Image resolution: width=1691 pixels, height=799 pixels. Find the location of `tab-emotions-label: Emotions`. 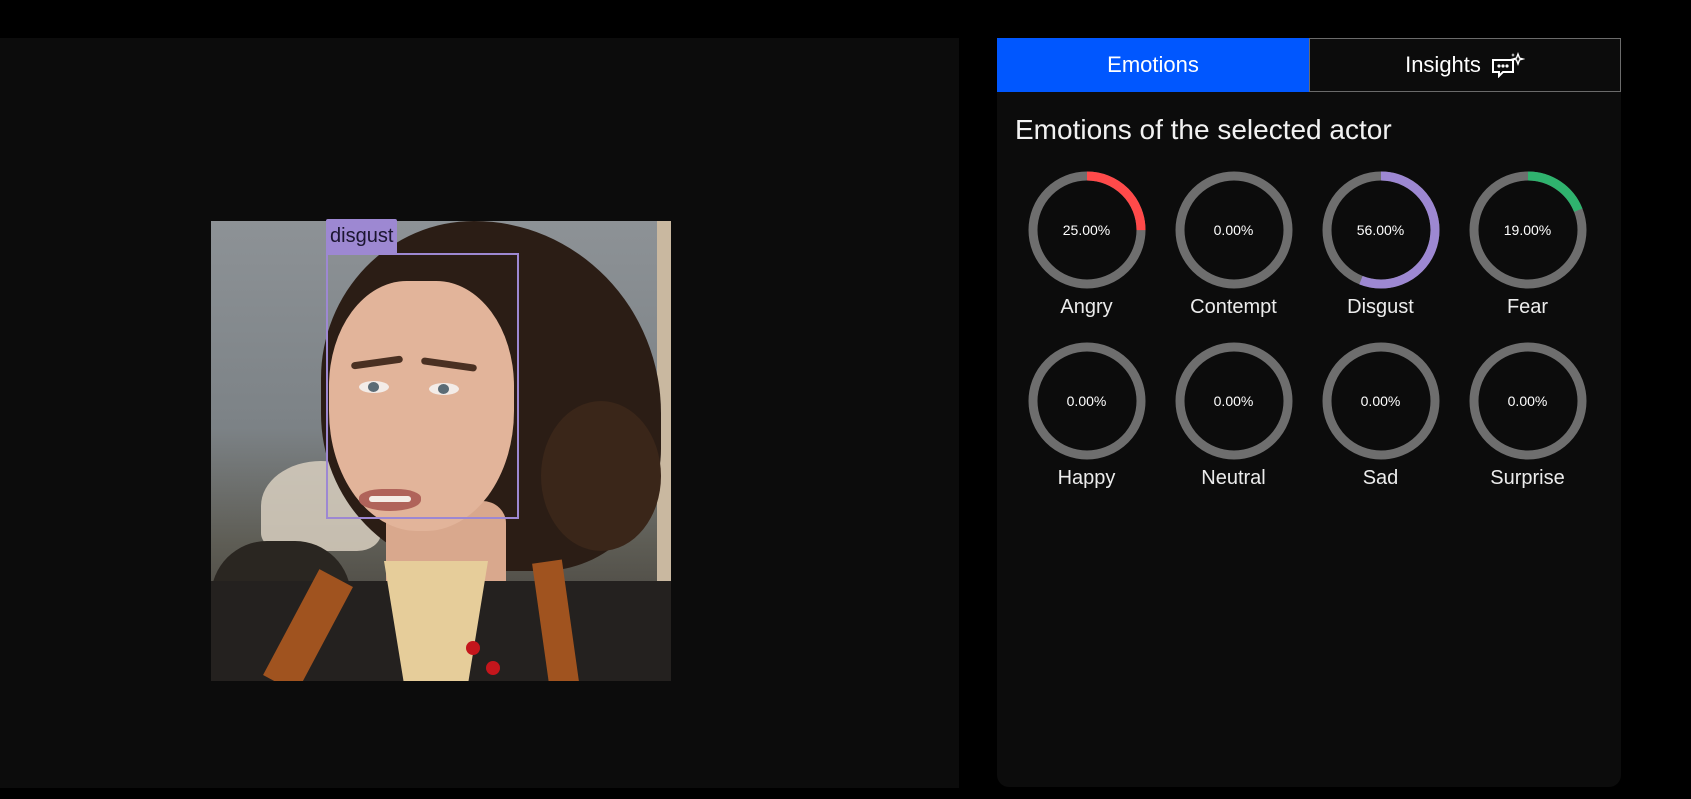

tab-emotions-label: Emotions is located at coordinates (1153, 64).